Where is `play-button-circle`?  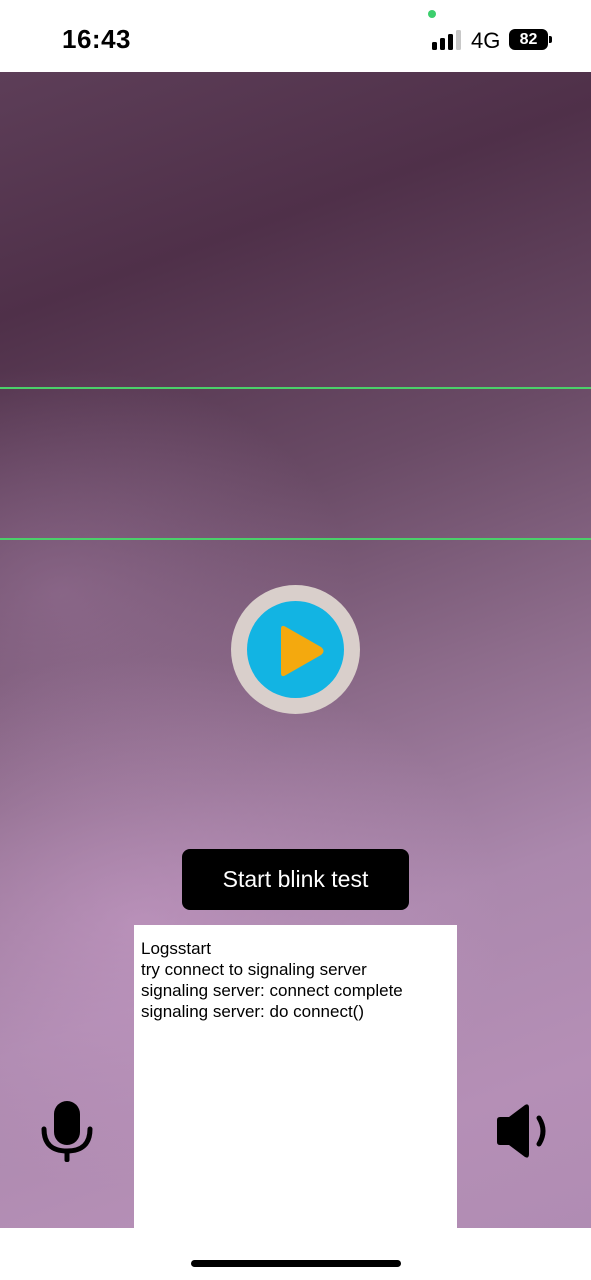 play-button-circle is located at coordinates (295, 649).